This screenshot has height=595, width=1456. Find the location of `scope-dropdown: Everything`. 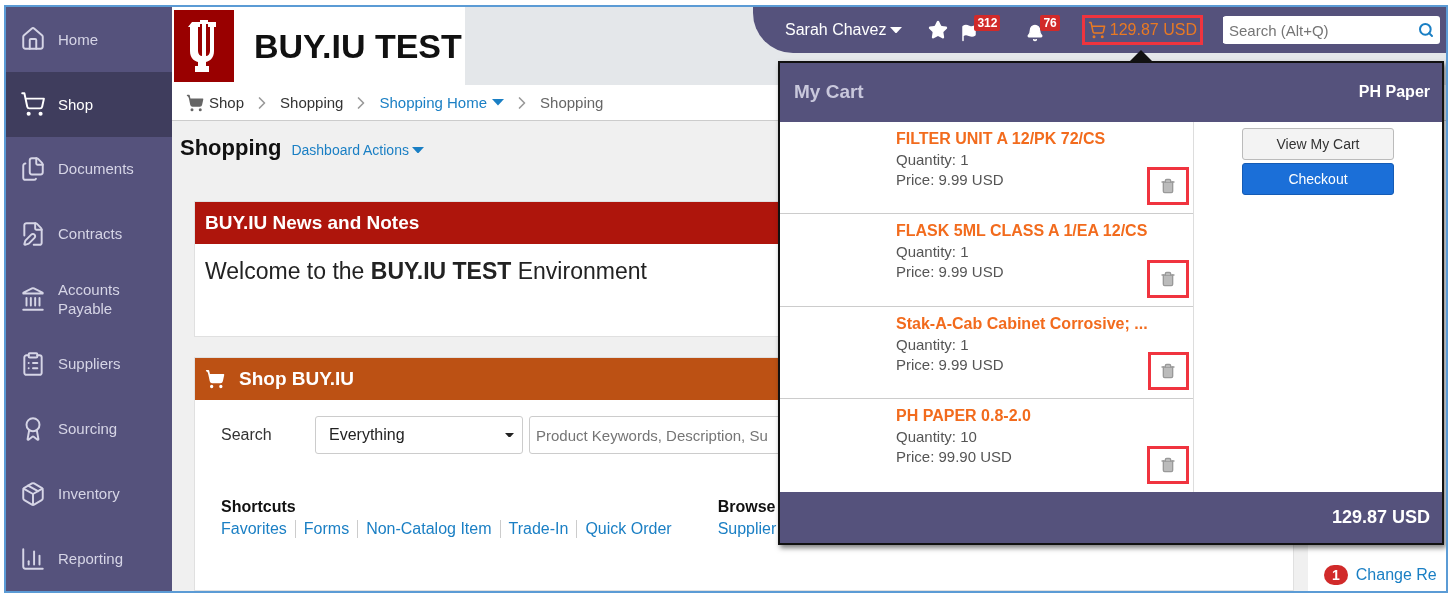

scope-dropdown: Everything is located at coordinates (419, 435).